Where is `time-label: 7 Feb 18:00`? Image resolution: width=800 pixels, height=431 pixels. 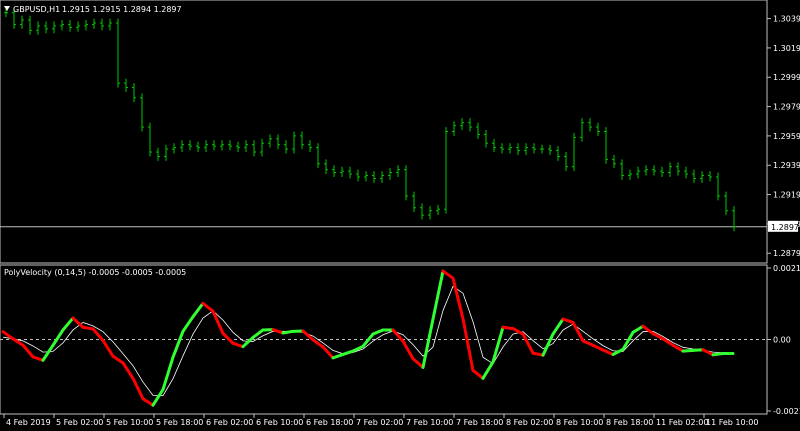 time-label: 7 Feb 18:00 is located at coordinates (479, 422).